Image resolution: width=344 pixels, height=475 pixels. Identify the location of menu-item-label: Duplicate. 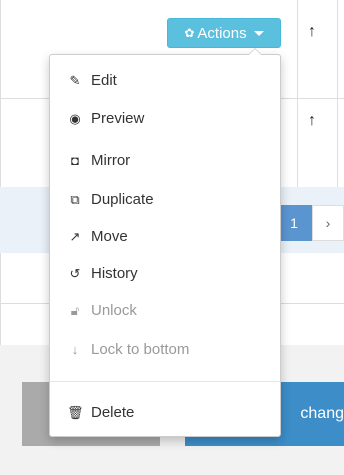
(122, 199).